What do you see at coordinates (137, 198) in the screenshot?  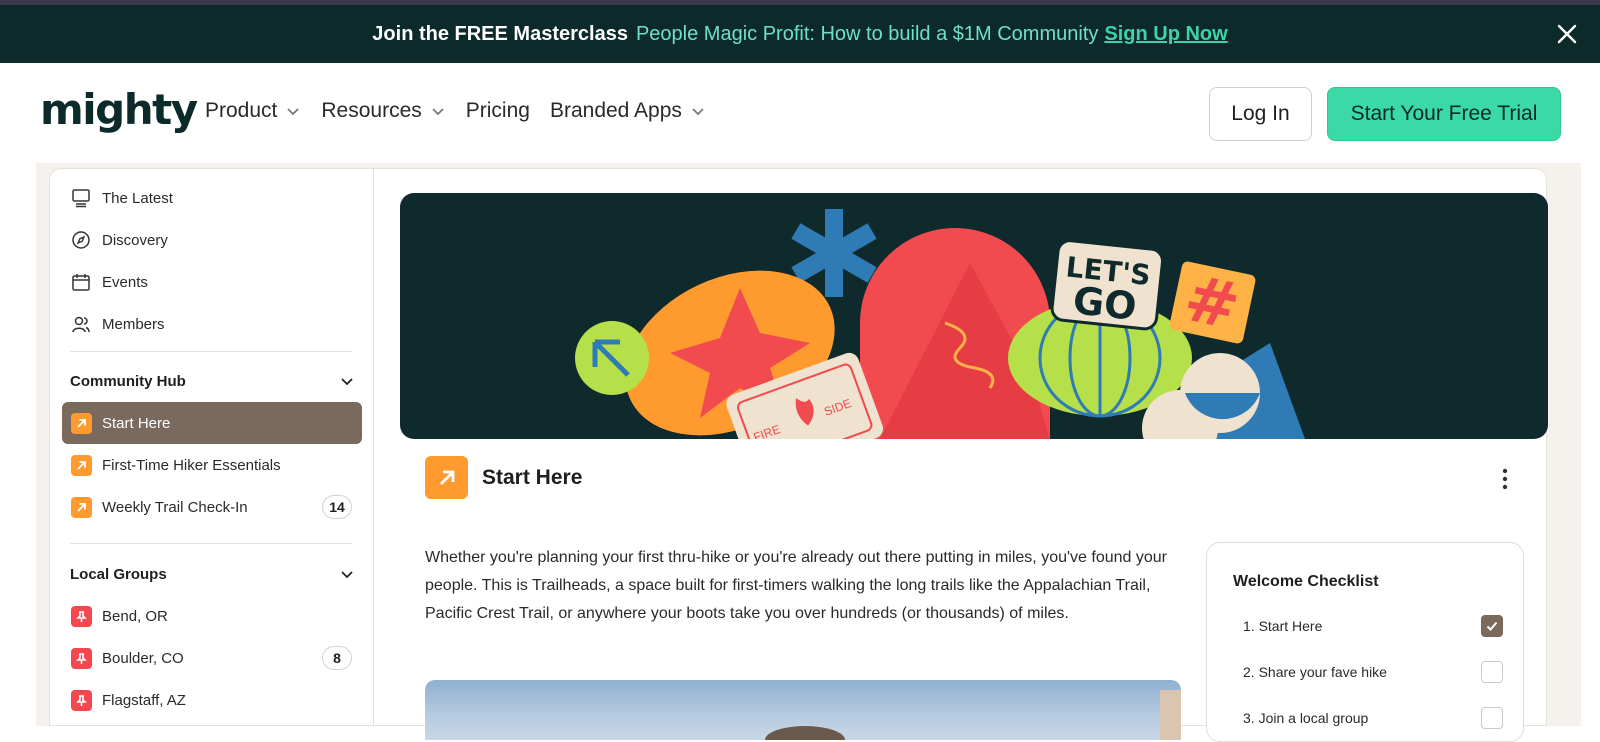 I see `sidebar-item-label: The Latest` at bounding box center [137, 198].